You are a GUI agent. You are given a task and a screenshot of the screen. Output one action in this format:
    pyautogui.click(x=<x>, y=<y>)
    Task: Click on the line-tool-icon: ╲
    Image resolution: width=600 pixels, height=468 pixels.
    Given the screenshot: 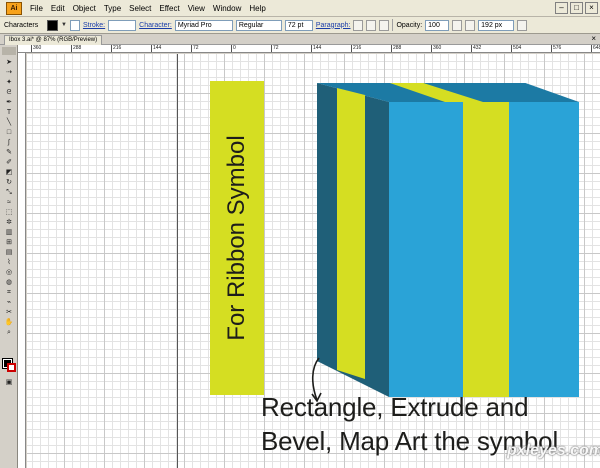 What is the action you would take?
    pyautogui.click(x=9, y=123)
    